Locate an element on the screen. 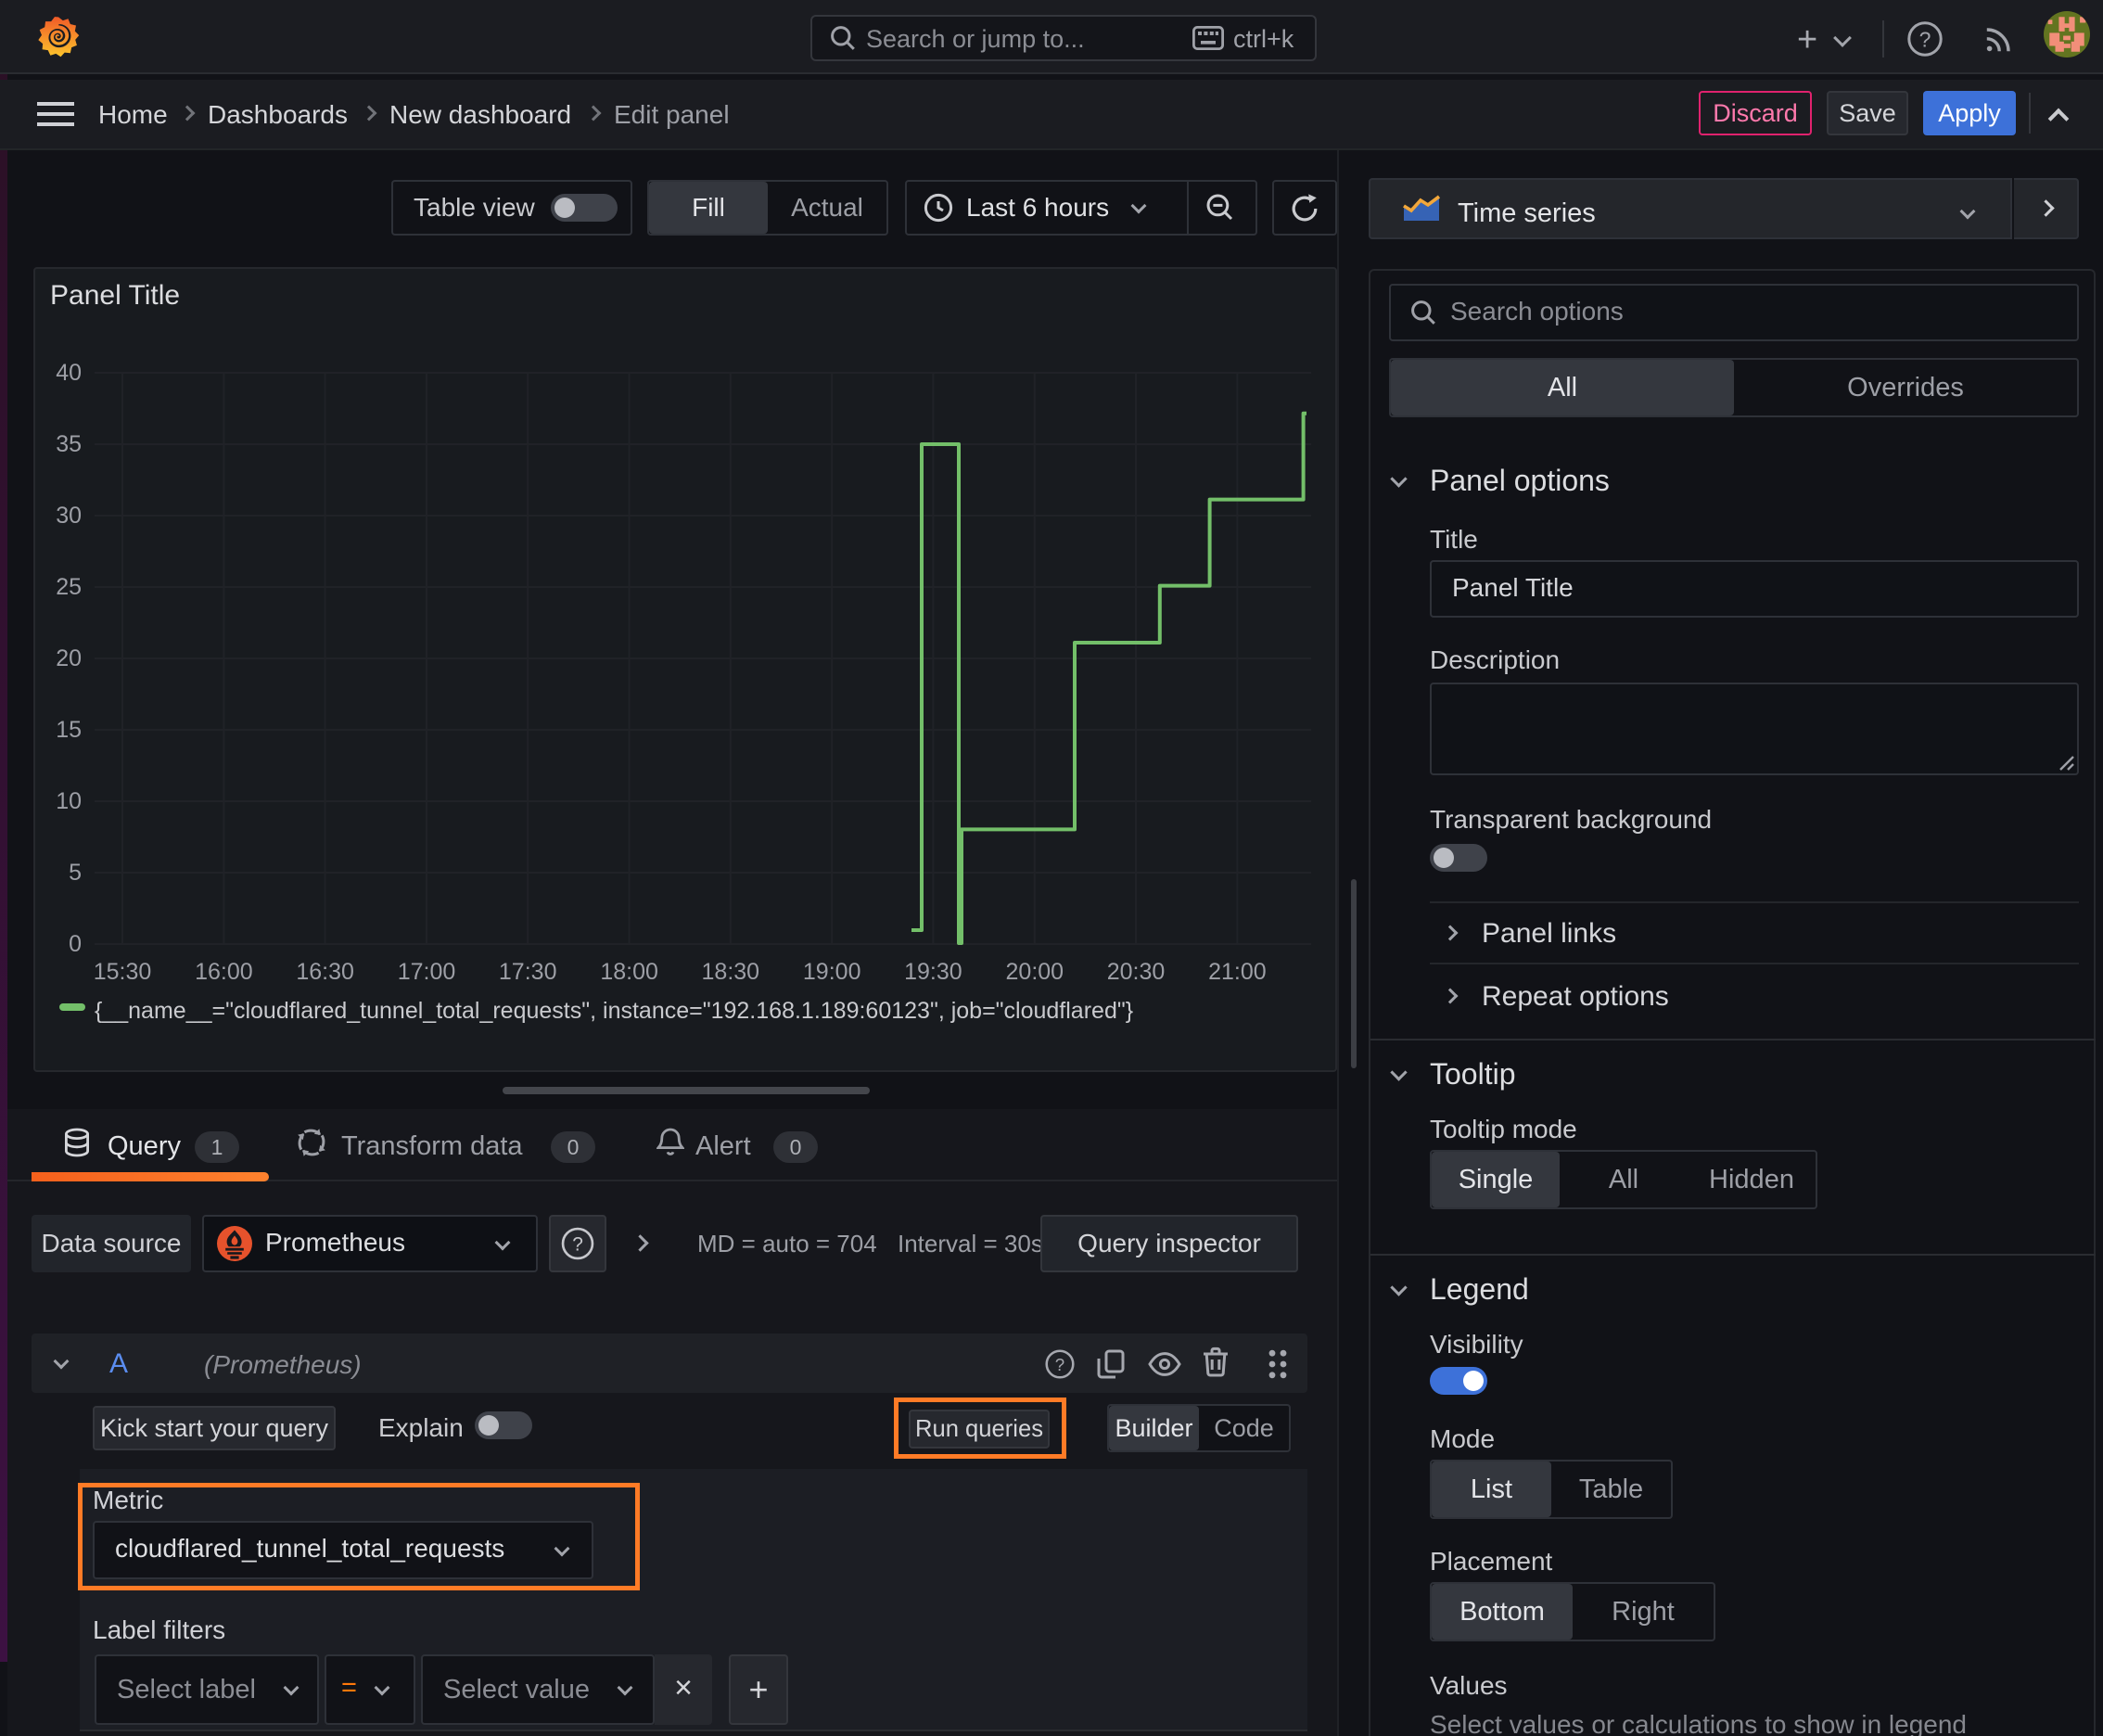 This screenshot has width=2103, height=1736. svg-text: 20:00 is located at coordinates (1035, 972).